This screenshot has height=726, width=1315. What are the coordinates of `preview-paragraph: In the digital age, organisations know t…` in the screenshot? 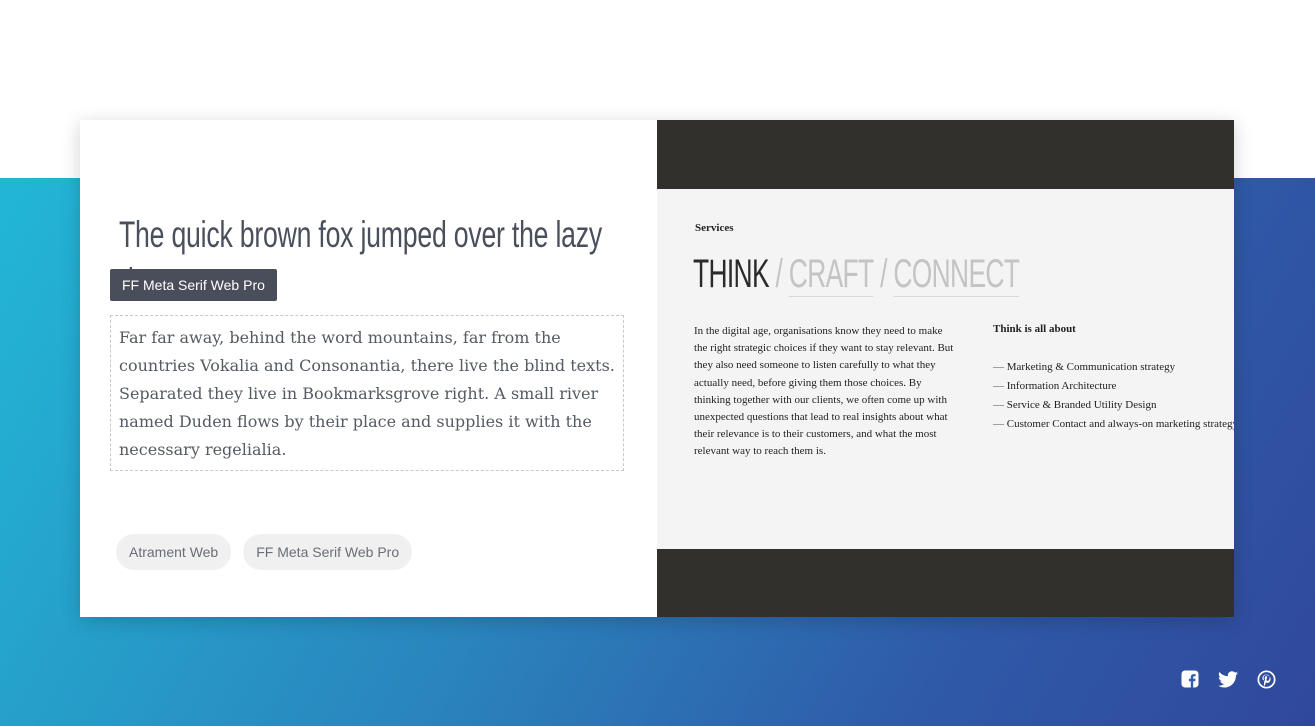 It's located at (824, 391).